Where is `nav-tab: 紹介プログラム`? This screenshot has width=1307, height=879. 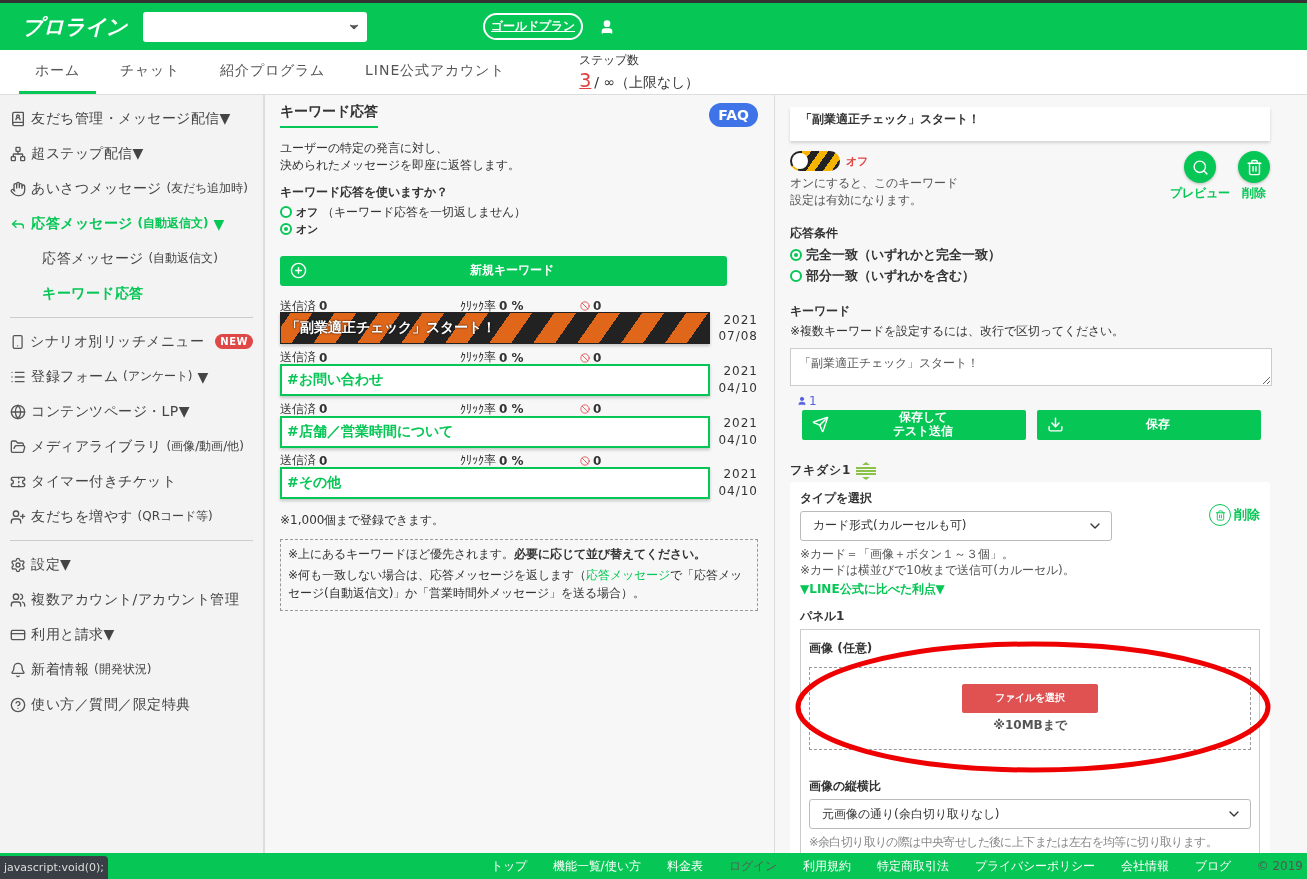
nav-tab: 紹介プログラム is located at coordinates (272, 72).